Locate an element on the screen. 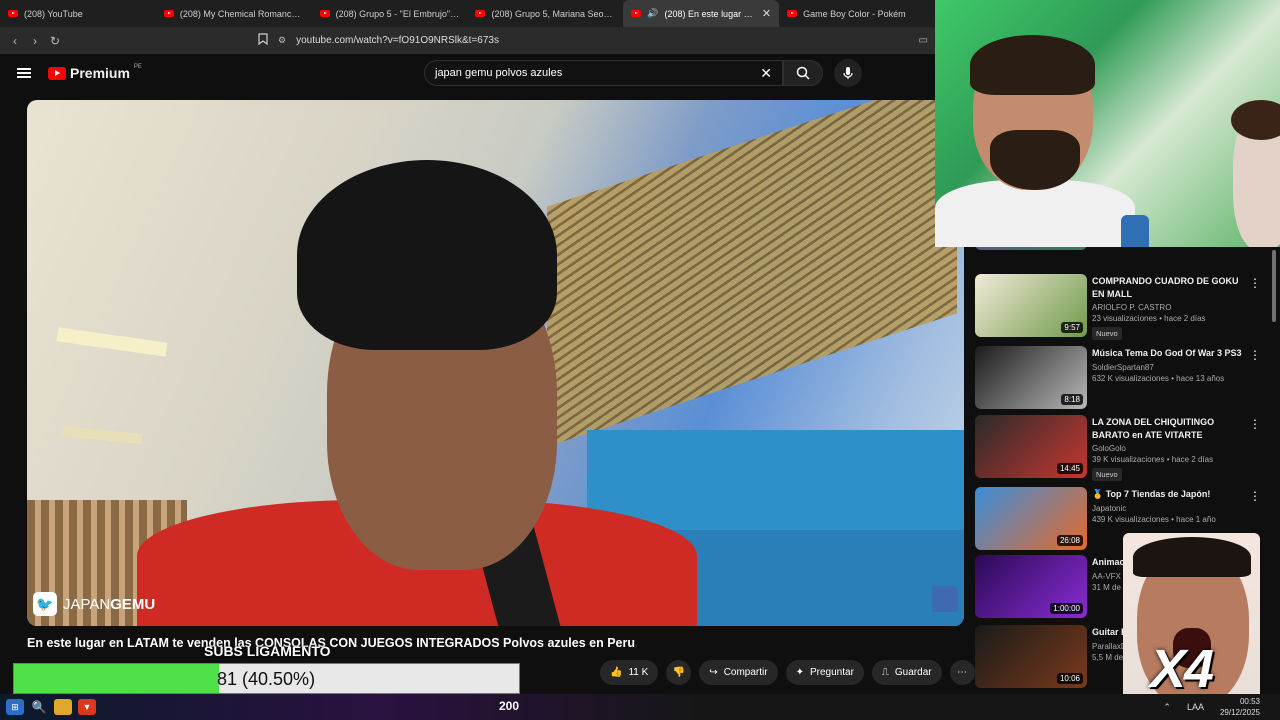  tab-title: (208) Grupo 5, Mariana Seoane - Alim is located at coordinates (553, 13).